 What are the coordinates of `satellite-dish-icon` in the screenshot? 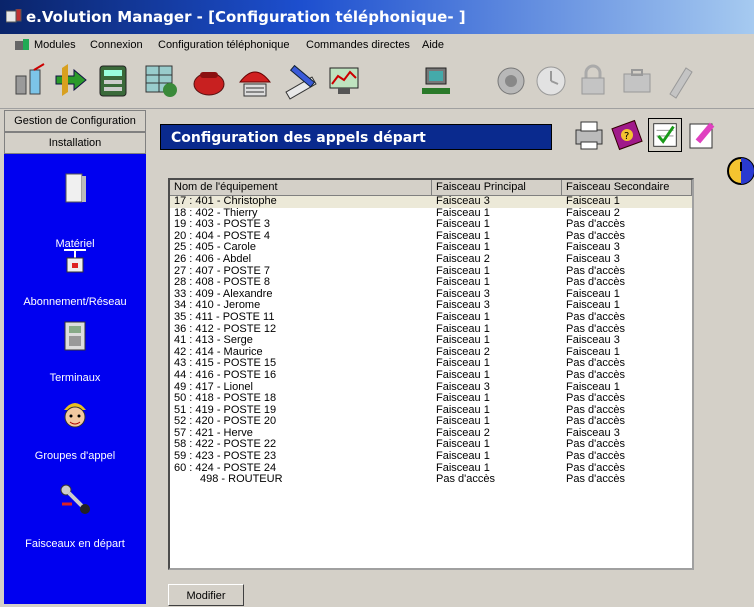 It's located at (255, 81).